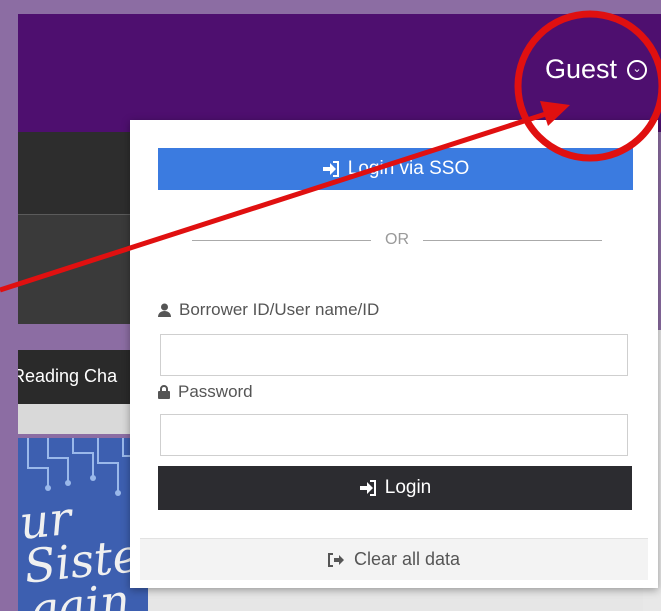 Image resolution: width=661 pixels, height=611 pixels. Describe the element at coordinates (408, 487) in the screenshot. I see `login-button-label: Login` at that location.